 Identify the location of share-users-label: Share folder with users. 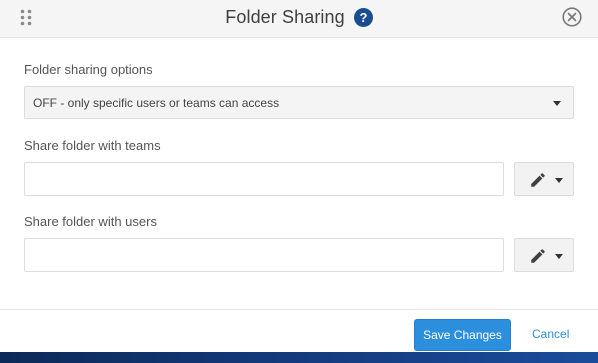
(90, 221).